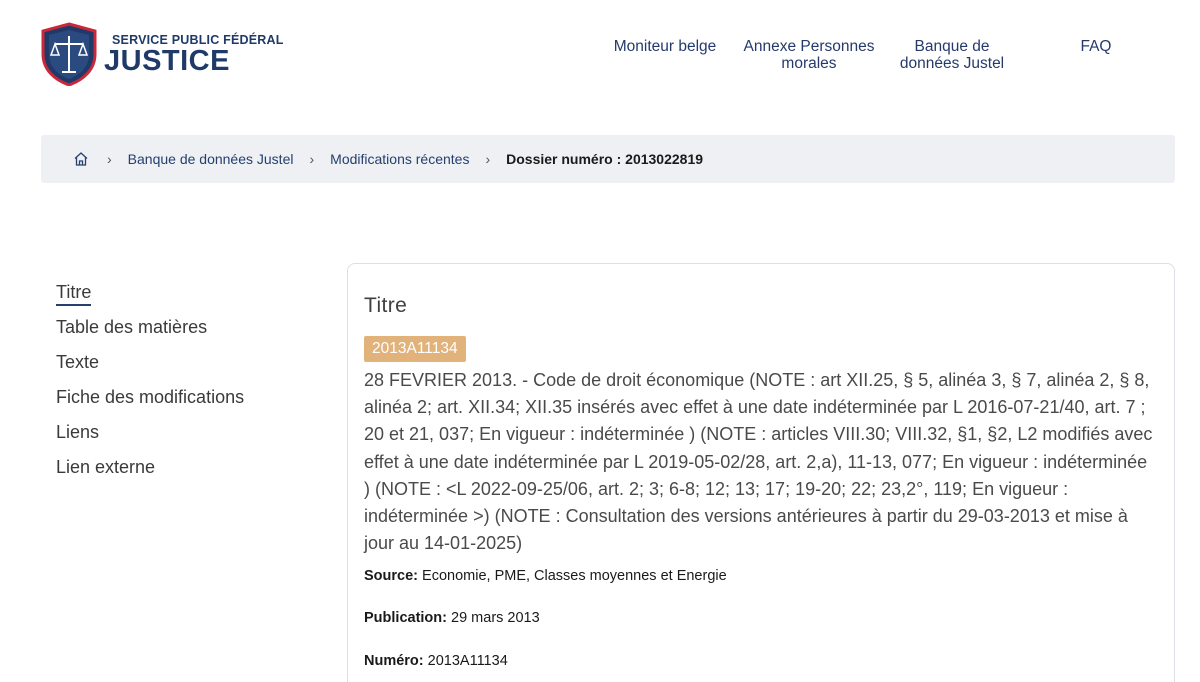 This screenshot has height=682, width=1200. I want to click on section-title: Titre, so click(386, 305).